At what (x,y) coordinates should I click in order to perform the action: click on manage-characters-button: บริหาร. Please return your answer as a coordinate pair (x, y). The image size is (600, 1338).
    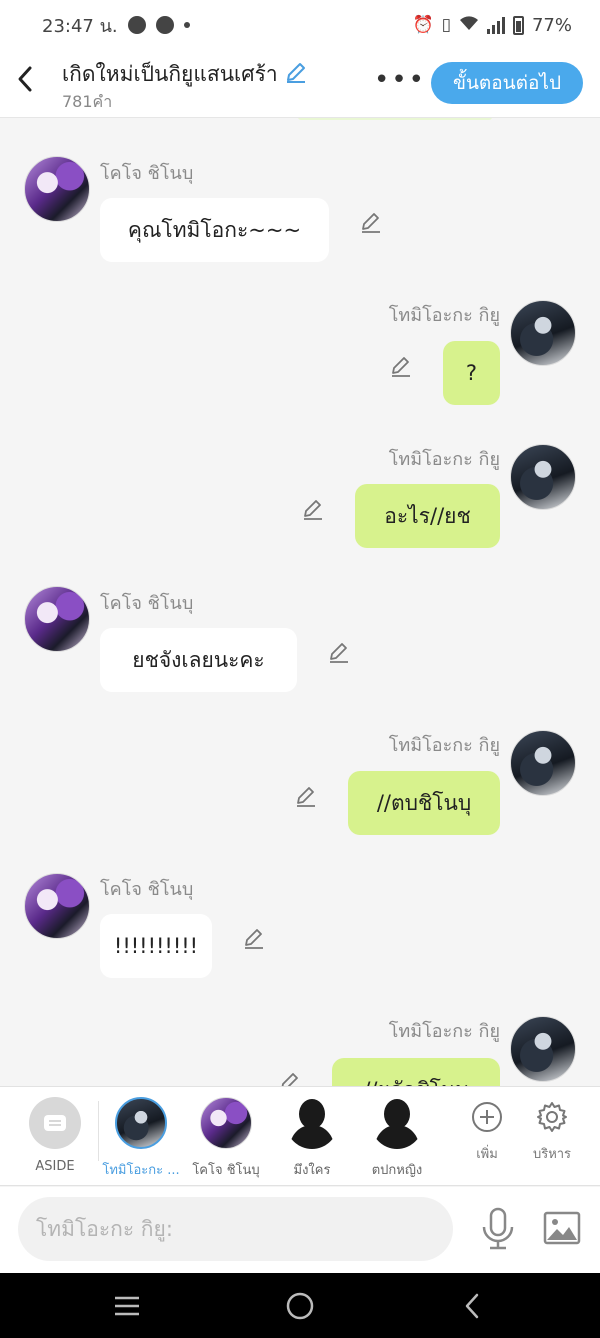
    Looking at the image, I should click on (552, 1131).